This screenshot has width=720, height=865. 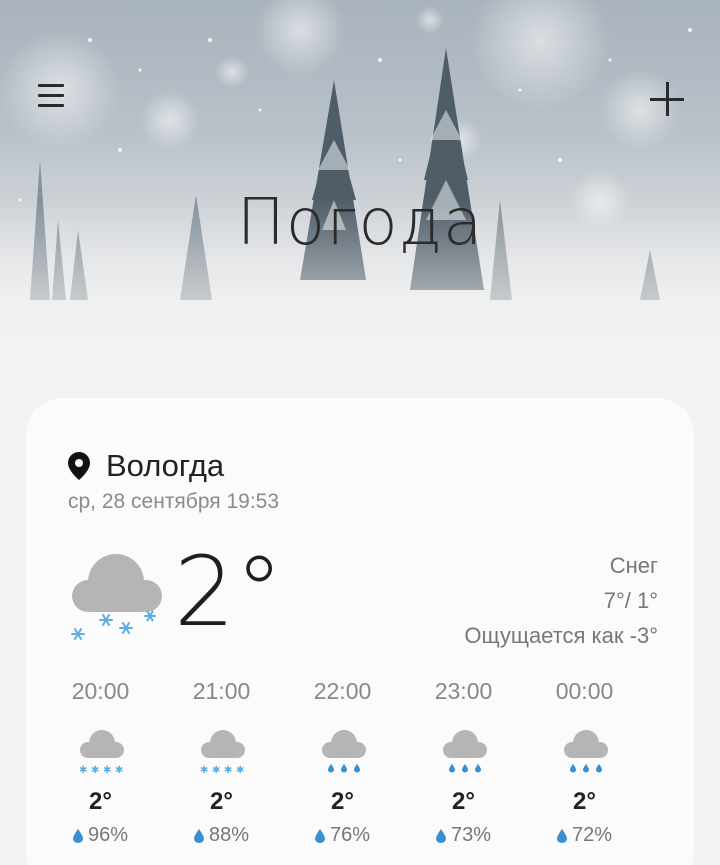 I want to click on date-time: ср, 28 сентября 19:53, so click(x=174, y=501).